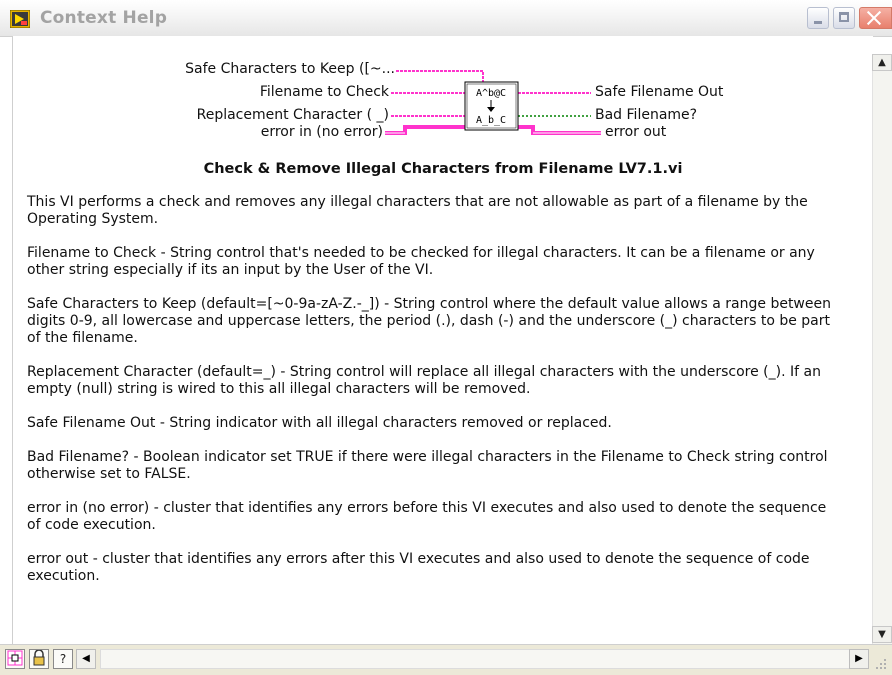 Image resolution: width=892 pixels, height=675 pixels. I want to click on help-toolbar: ? ◀ ▶, so click(446, 659).